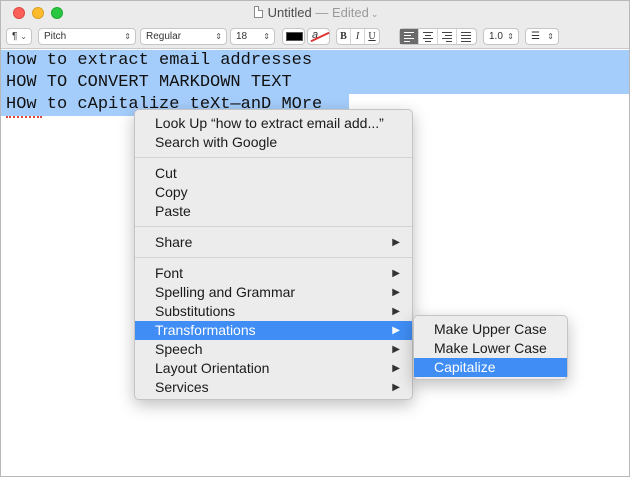  What do you see at coordinates (273, 330) in the screenshot?
I see `menu-item-transformations: Transformations ▶` at bounding box center [273, 330].